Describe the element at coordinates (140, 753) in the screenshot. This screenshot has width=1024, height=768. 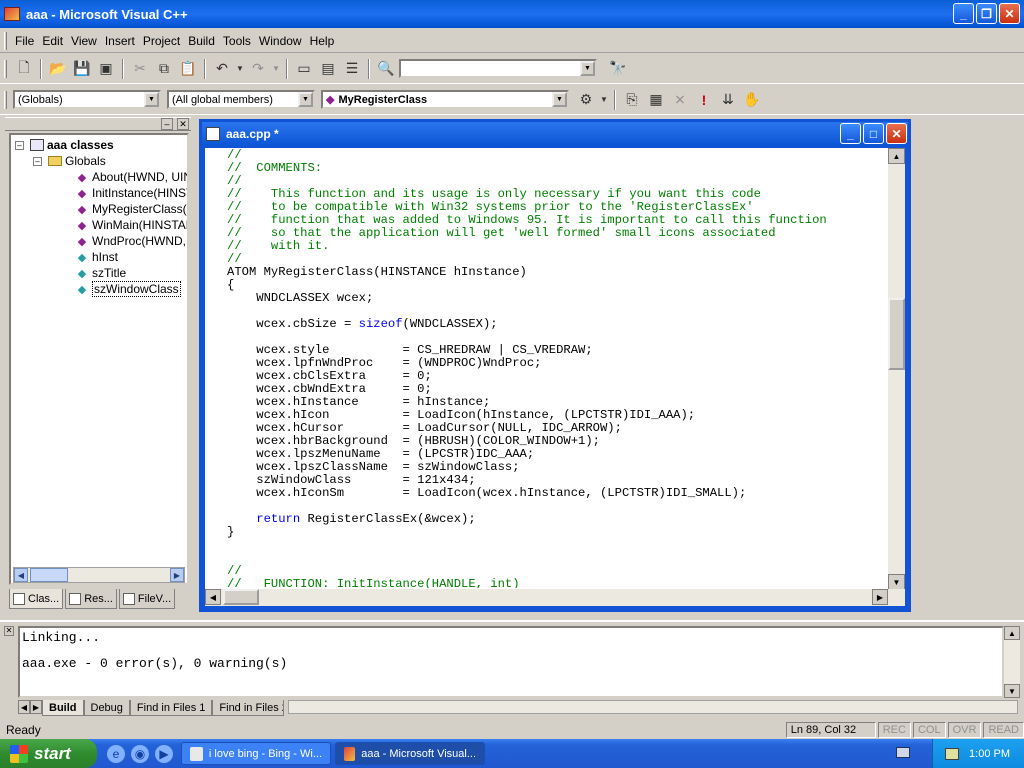
I see `media-icon: ◉` at that location.